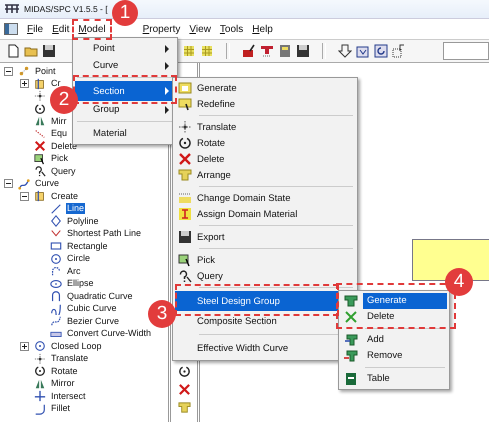 The width and height of the screenshot is (489, 422). I want to click on cubic-curve-icon, so click(56, 308).